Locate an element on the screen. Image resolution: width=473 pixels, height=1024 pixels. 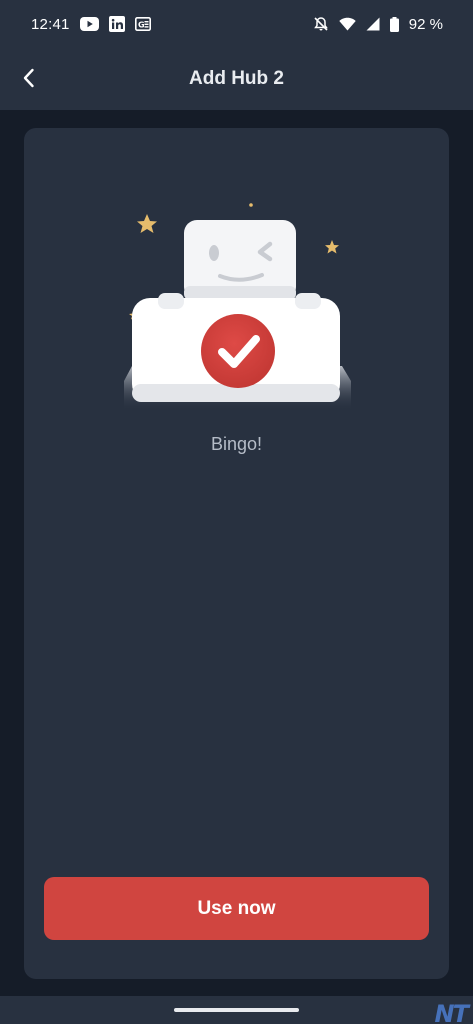
back-button is located at coordinates (29, 78).